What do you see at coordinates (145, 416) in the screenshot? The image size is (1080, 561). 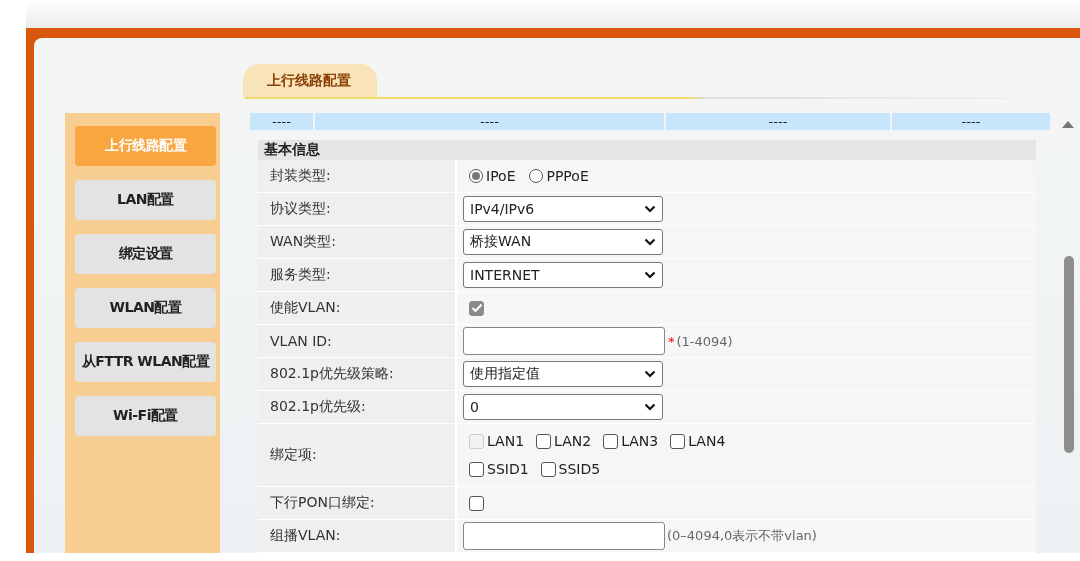 I see `sidebar-item: Wi-Fi配置` at bounding box center [145, 416].